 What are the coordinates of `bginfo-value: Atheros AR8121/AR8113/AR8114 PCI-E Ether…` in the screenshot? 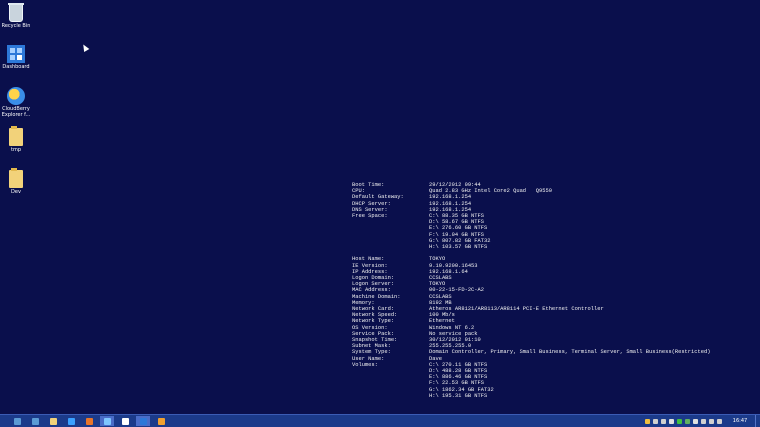 It's located at (516, 309).